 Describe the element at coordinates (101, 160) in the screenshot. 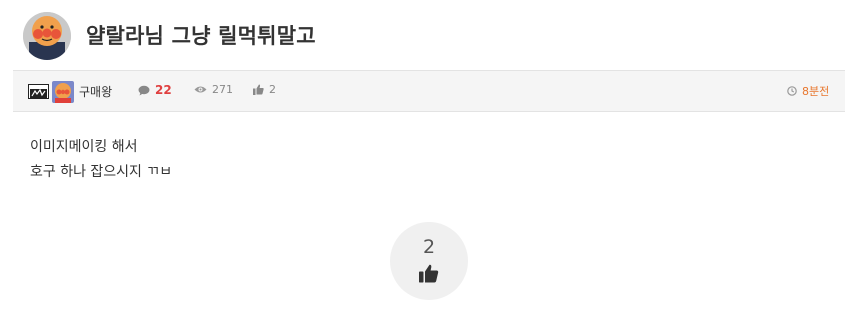

I see `post-content: 이미지메이킹 해서 호구 하나 잡으시지 ㄲㅂ` at that location.